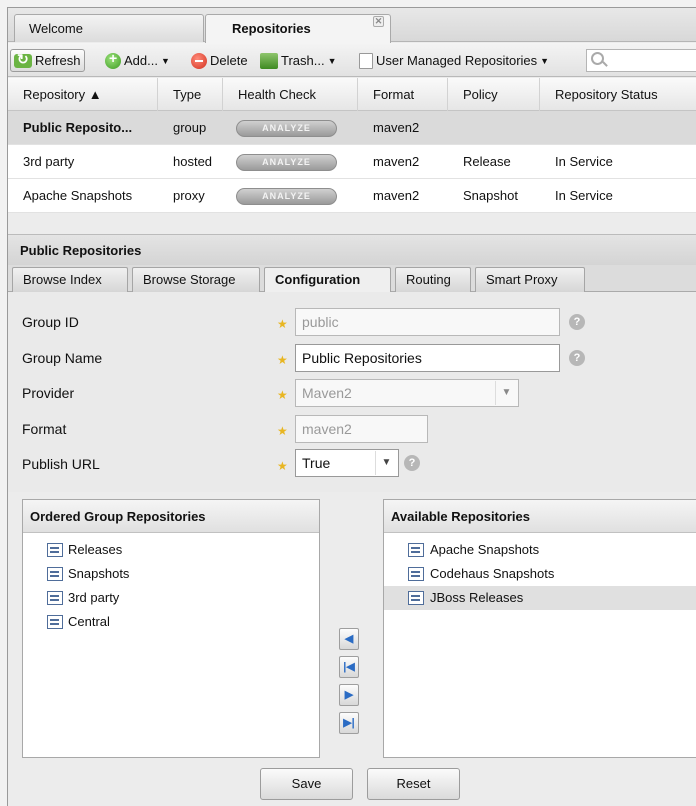 This screenshot has width=696, height=806. Describe the element at coordinates (477, 597) in the screenshot. I see `list-item-label: JBoss Releases` at that location.